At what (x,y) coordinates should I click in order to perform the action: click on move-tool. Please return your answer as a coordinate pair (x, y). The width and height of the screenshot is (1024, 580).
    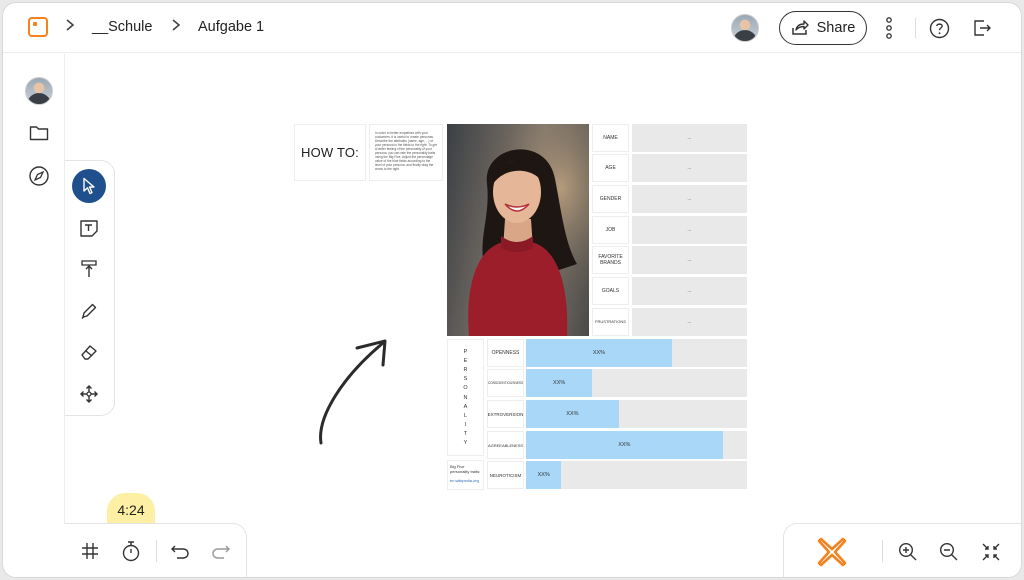
    Looking at the image, I should click on (89, 394).